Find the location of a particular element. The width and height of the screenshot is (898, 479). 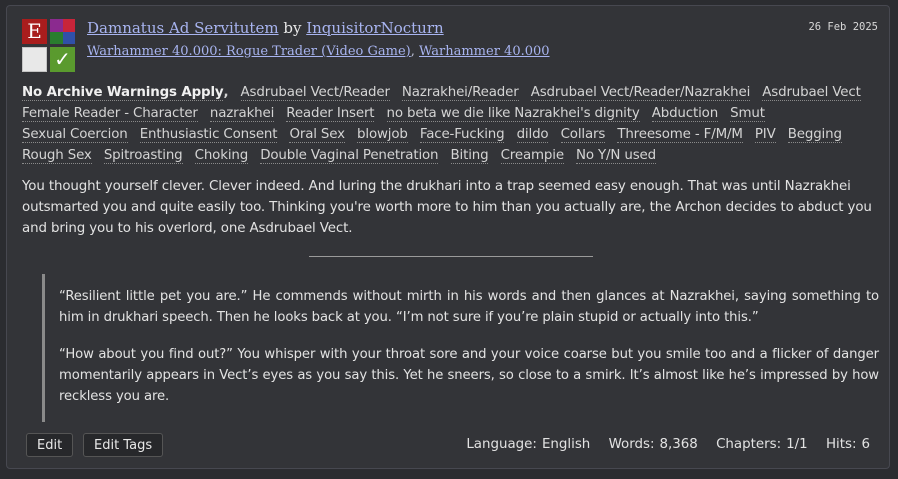

hits-label: Hits: is located at coordinates (841, 444).